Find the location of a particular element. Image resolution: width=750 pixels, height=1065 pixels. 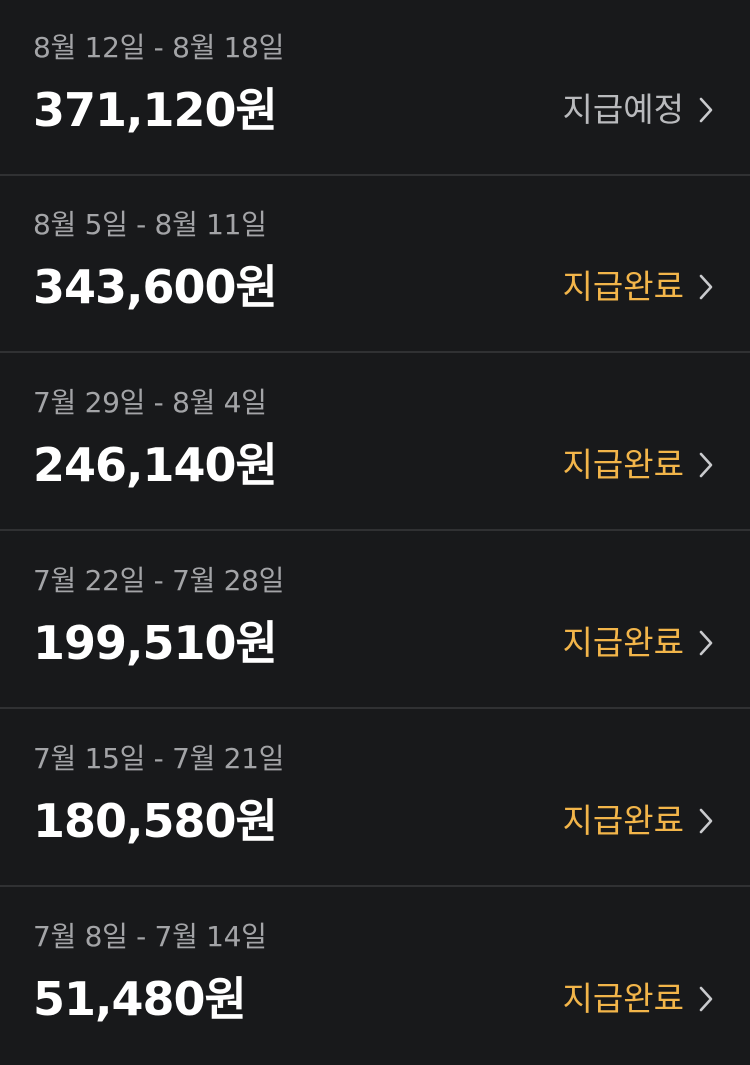

payout-amount: 246,140원 is located at coordinates (155, 465).